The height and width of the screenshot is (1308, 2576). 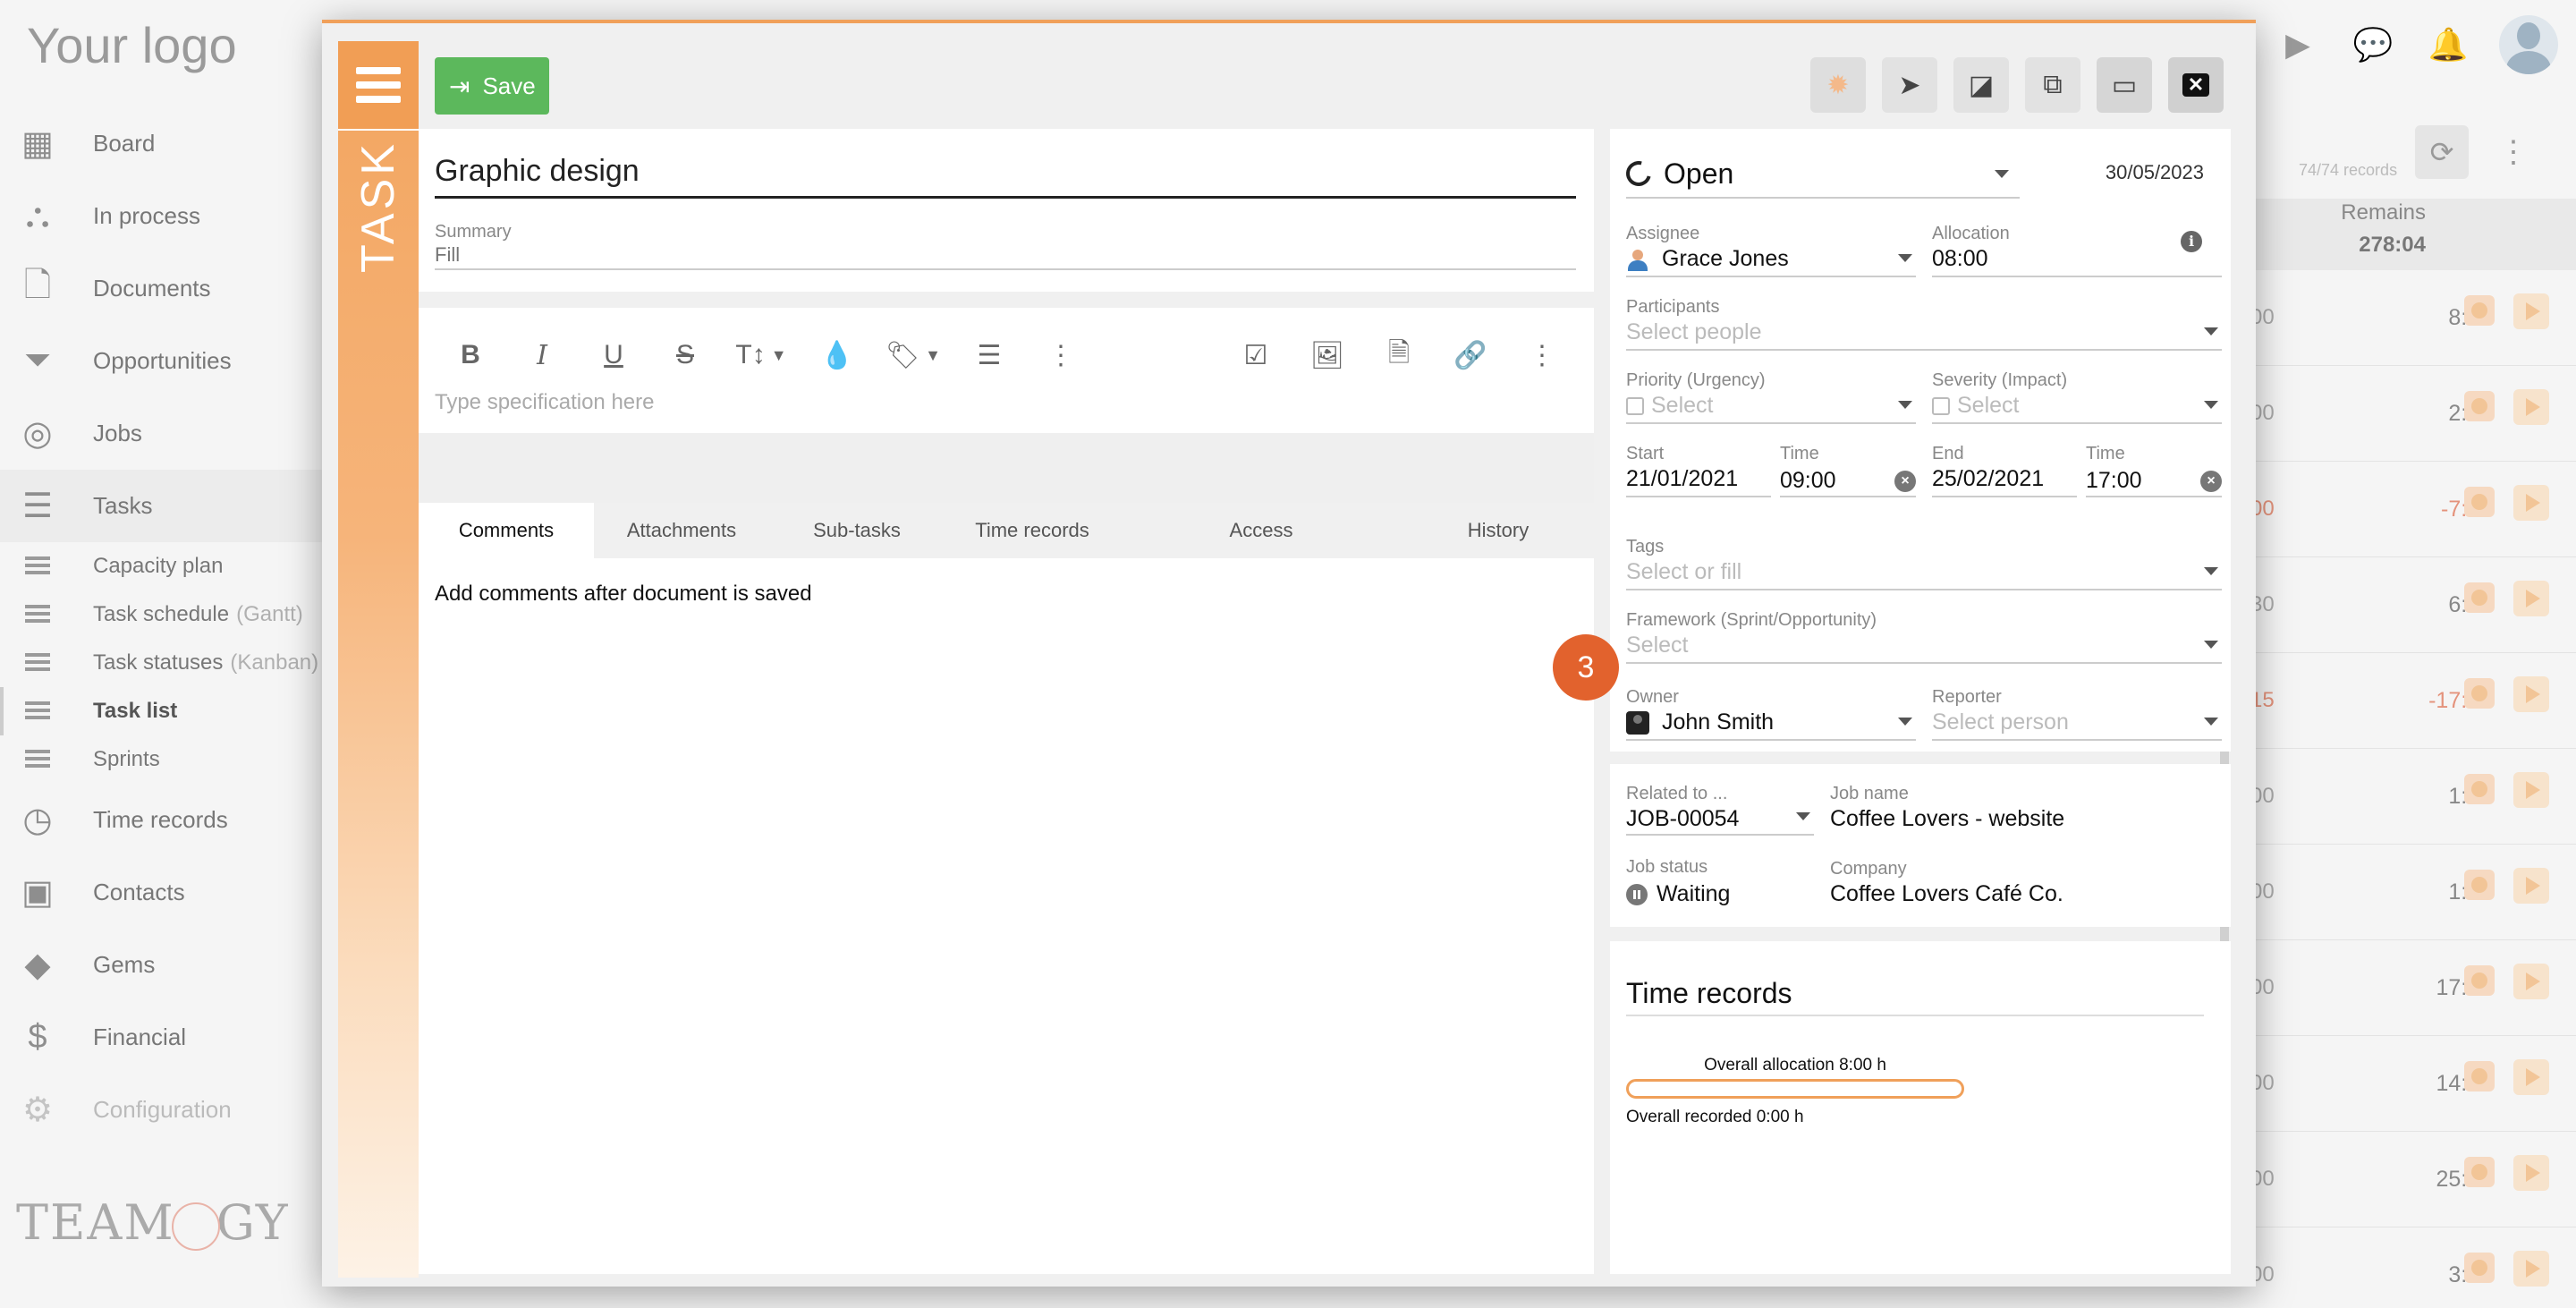 I want to click on refresh-icon: ⟳, so click(x=2442, y=152).